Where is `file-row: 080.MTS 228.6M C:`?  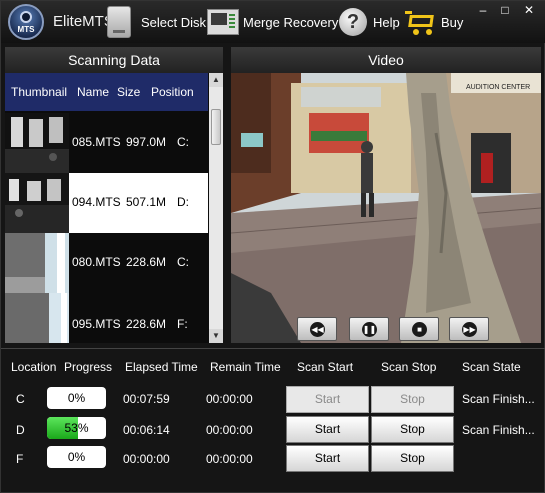 file-row: 080.MTS 228.6M C: is located at coordinates (106, 263).